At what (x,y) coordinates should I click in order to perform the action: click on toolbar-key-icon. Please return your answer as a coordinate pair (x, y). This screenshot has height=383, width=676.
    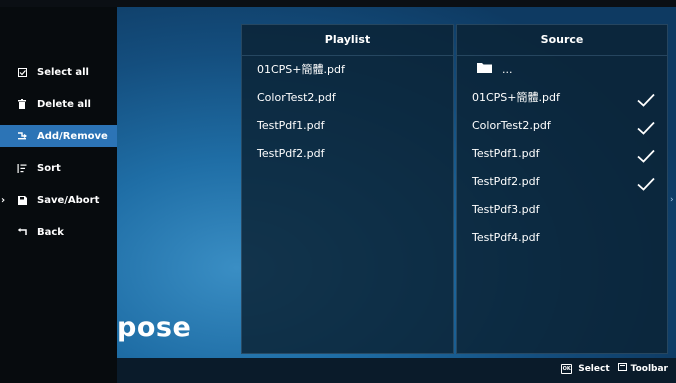
    Looking at the image, I should click on (622, 368).